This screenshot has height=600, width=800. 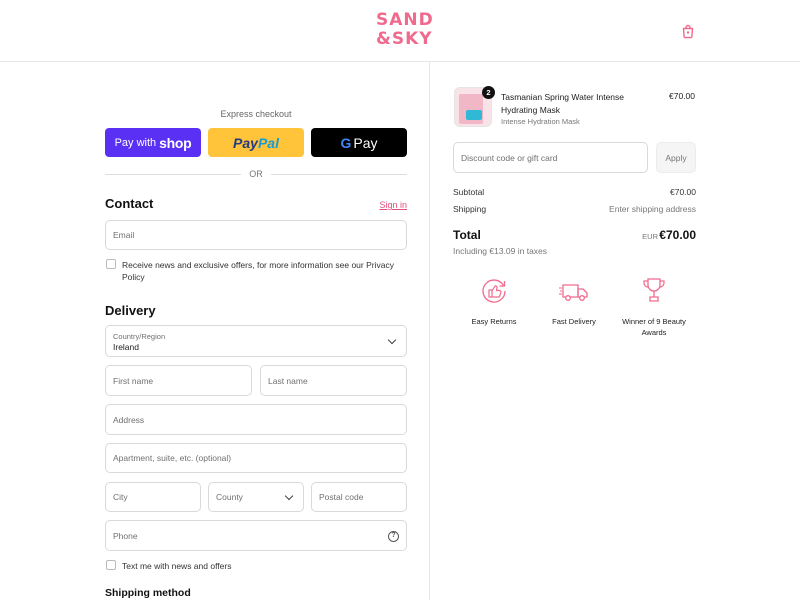 I want to click on apply-discount-button: Apply, so click(x=676, y=157).